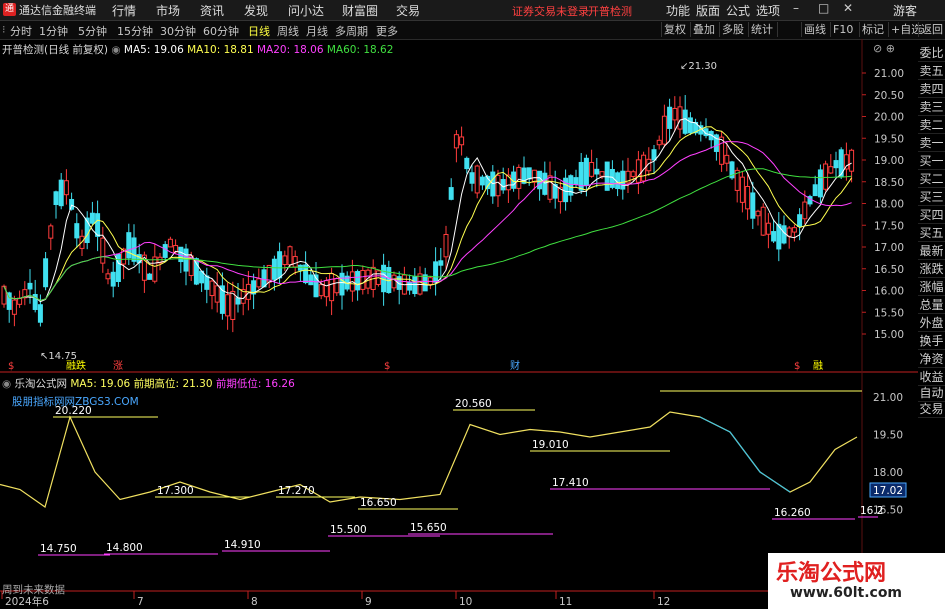 This screenshot has height=609, width=945. Describe the element at coordinates (789, 29) in the screenshot. I see `button-blank` at that location.